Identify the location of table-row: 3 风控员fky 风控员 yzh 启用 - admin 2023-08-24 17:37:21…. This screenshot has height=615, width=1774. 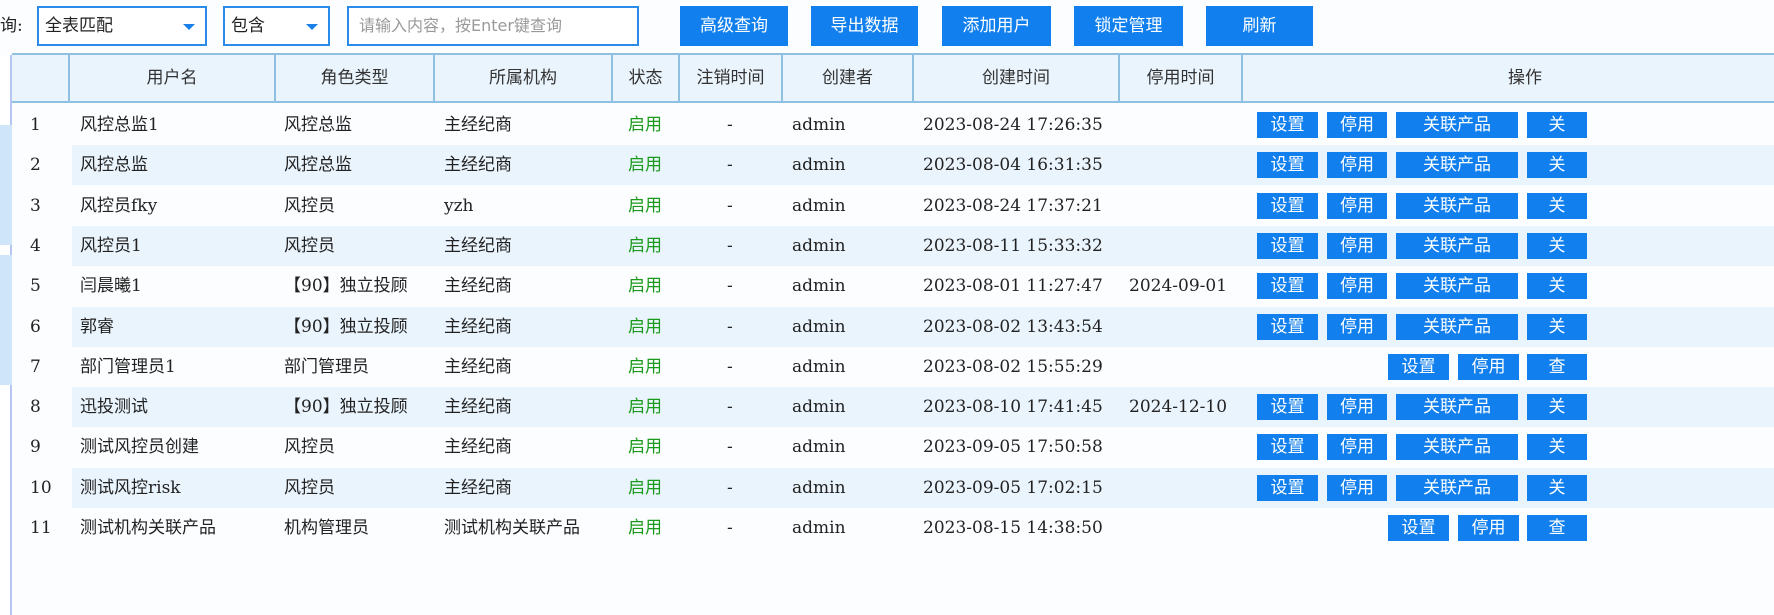
(893, 206).